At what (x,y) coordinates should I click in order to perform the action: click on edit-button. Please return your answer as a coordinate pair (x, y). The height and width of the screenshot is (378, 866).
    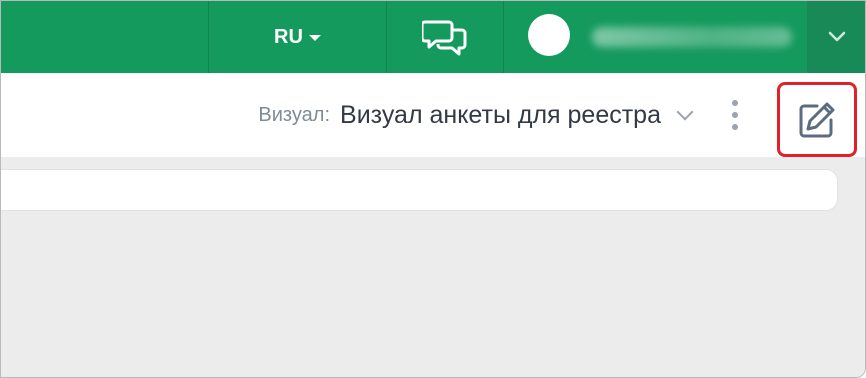
    Looking at the image, I should click on (817, 119).